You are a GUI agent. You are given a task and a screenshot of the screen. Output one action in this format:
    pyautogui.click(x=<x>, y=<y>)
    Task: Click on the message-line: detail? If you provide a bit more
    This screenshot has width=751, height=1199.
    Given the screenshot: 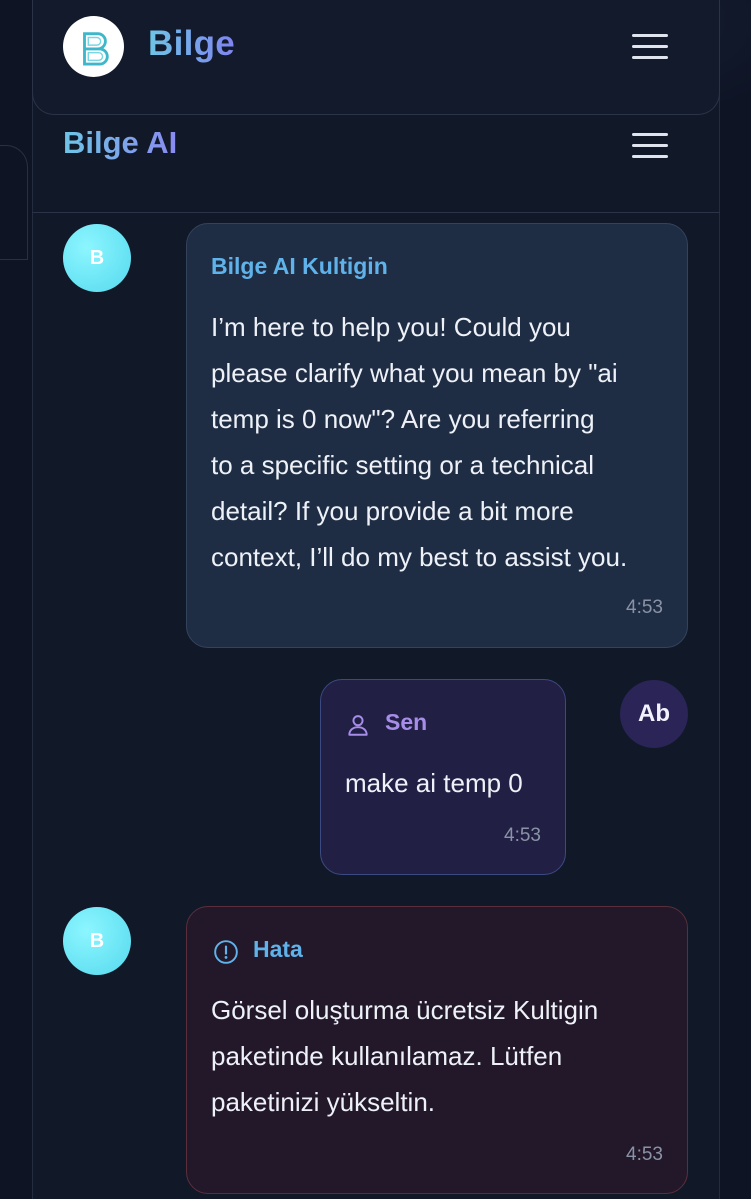 What is the action you would take?
    pyautogui.click(x=392, y=511)
    